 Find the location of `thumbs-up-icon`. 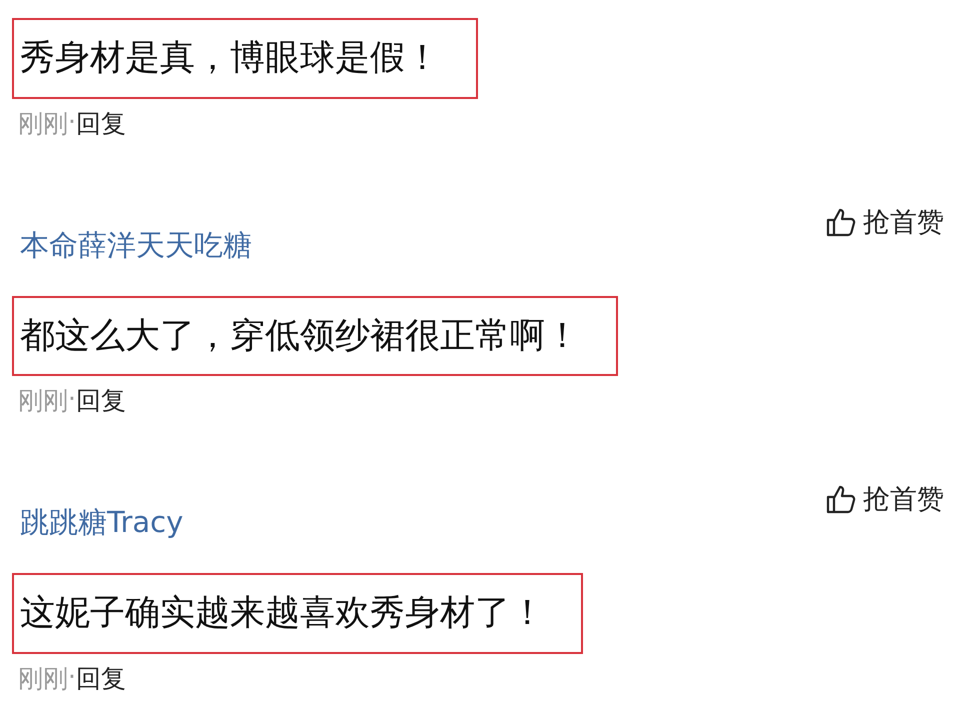

thumbs-up-icon is located at coordinates (841, 499).